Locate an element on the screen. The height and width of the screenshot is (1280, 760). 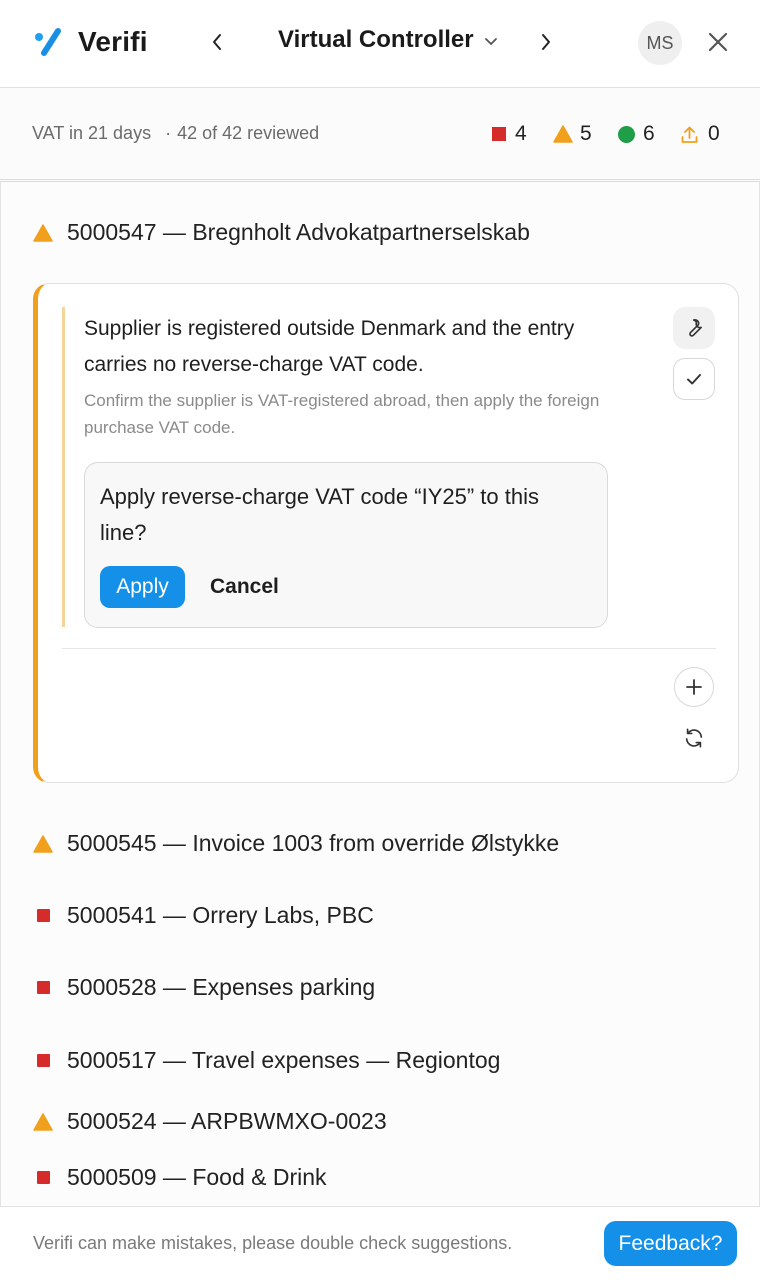
chevron-right-icon is located at coordinates (546, 42).